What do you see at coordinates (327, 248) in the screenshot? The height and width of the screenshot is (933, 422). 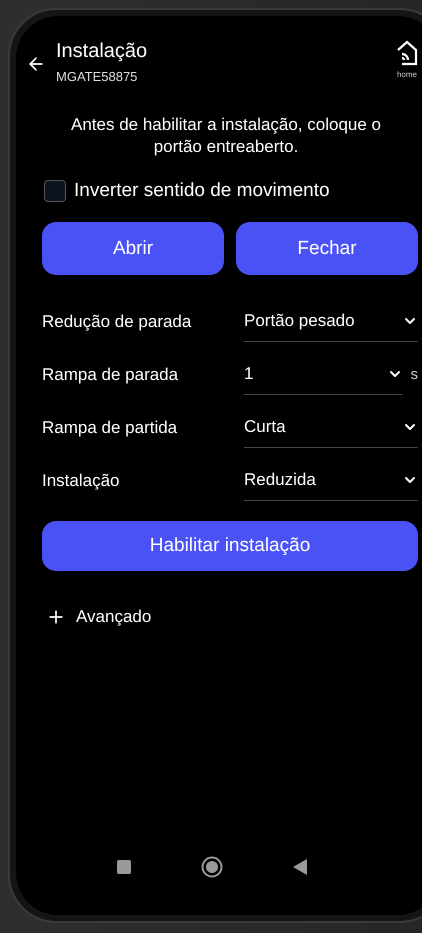 I see `action-button: Fechar` at bounding box center [327, 248].